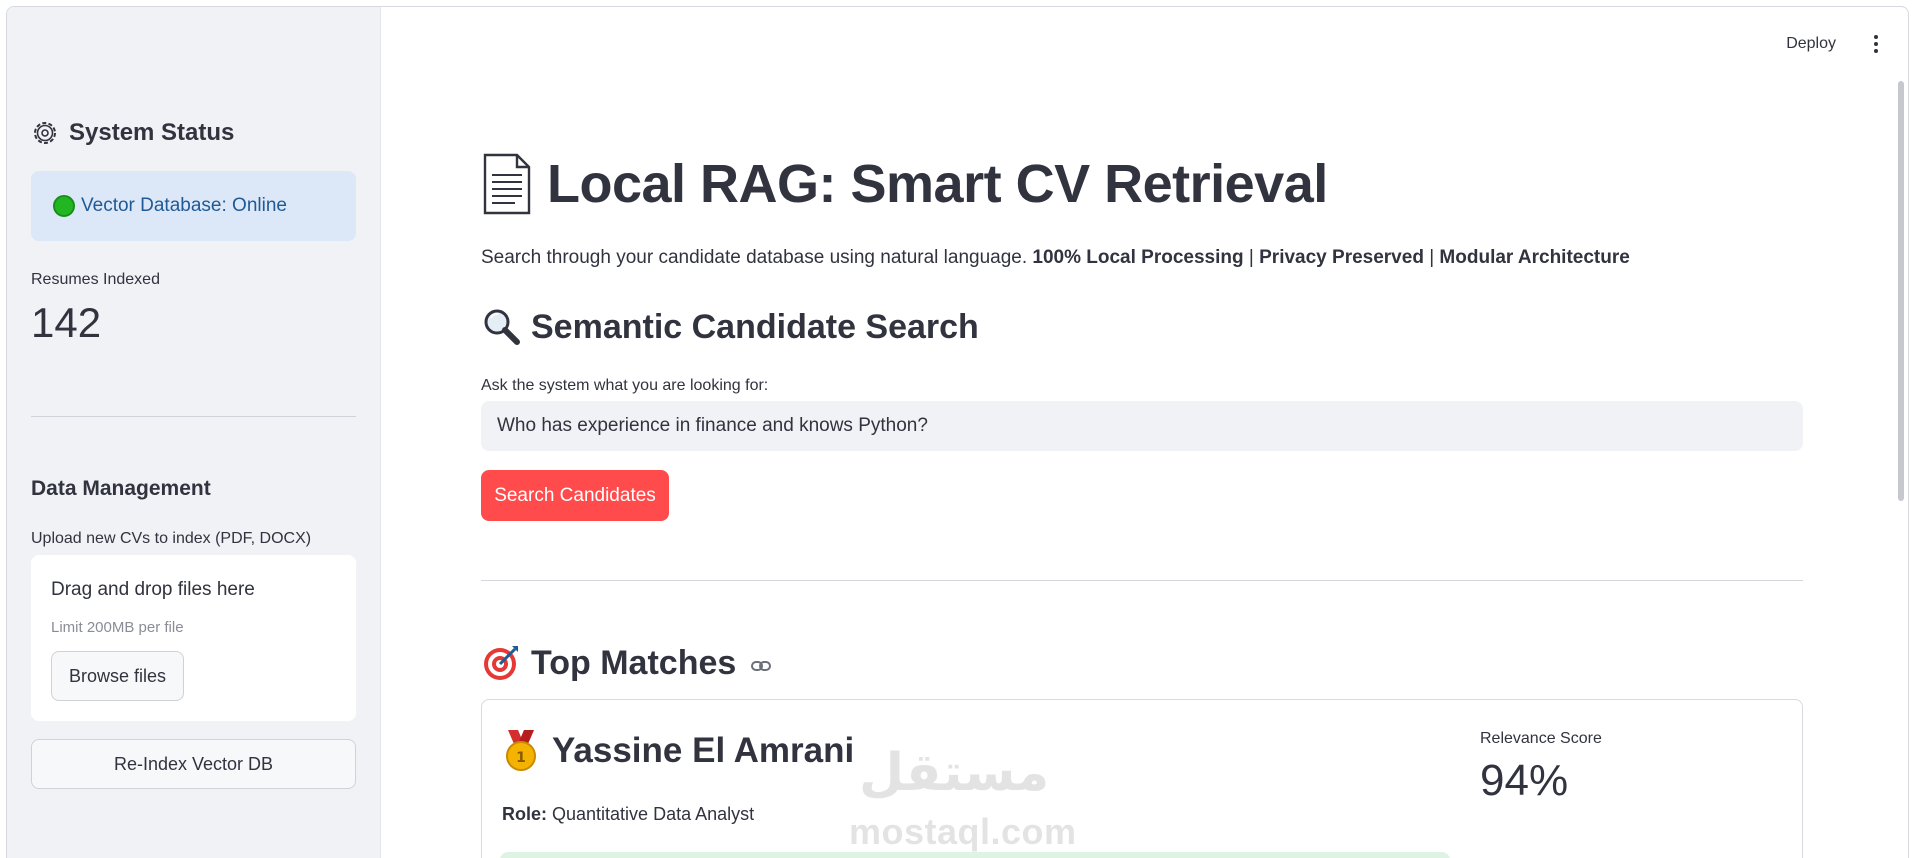  Describe the element at coordinates (193, 764) in the screenshot. I see `reindex-button: Re-Index Vector DB` at that location.